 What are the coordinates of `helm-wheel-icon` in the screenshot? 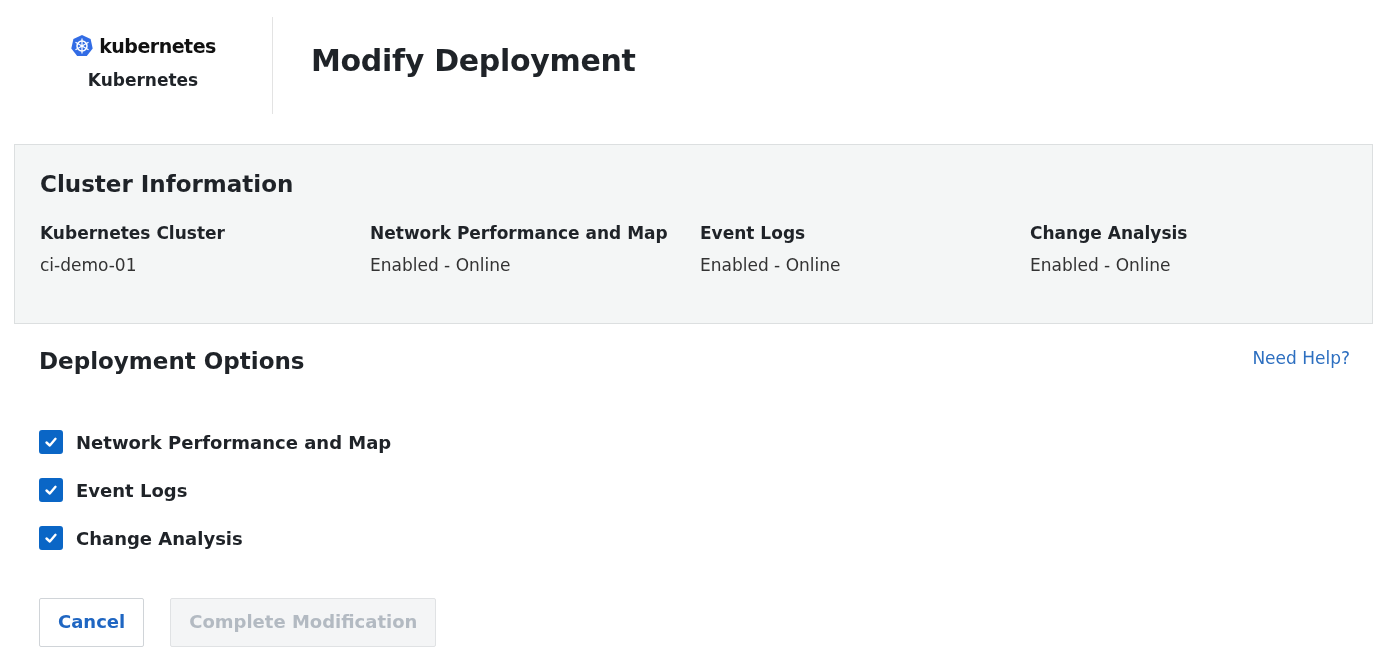 It's located at (82, 46).